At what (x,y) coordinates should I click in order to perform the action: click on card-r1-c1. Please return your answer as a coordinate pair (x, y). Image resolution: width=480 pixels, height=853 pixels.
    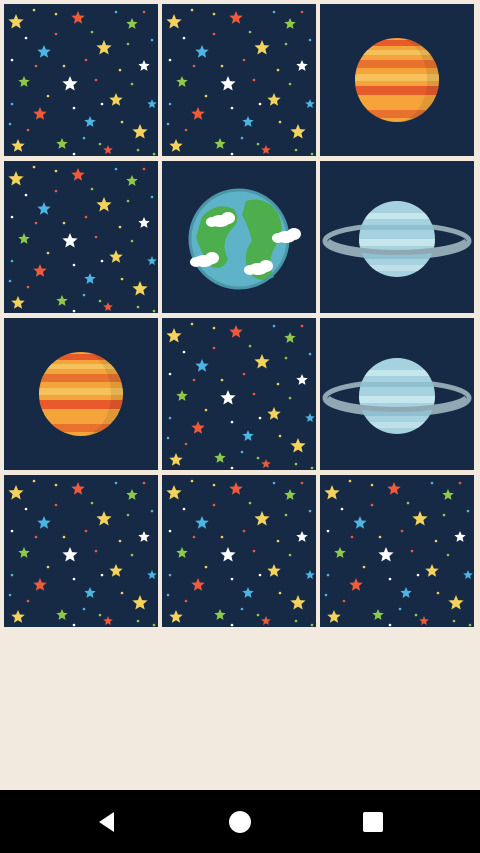
    Looking at the image, I should click on (81, 80).